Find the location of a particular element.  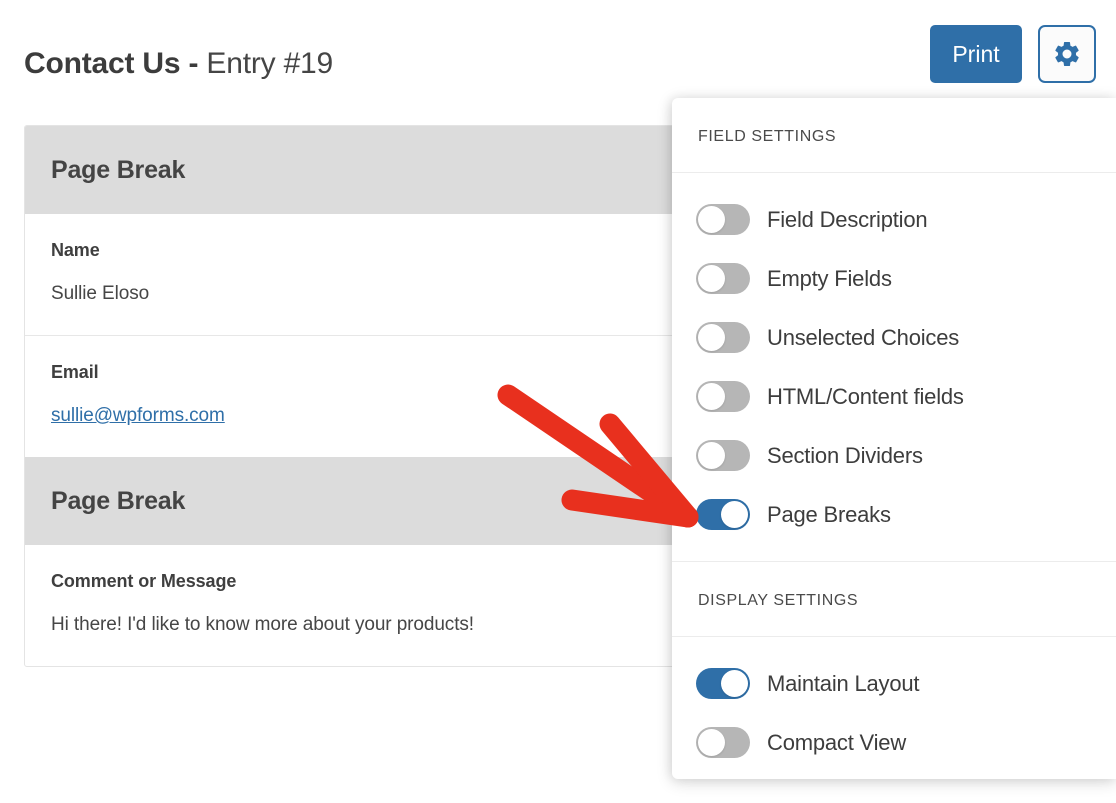

toggle-row-section-dividers: Section Dividers is located at coordinates (894, 455).